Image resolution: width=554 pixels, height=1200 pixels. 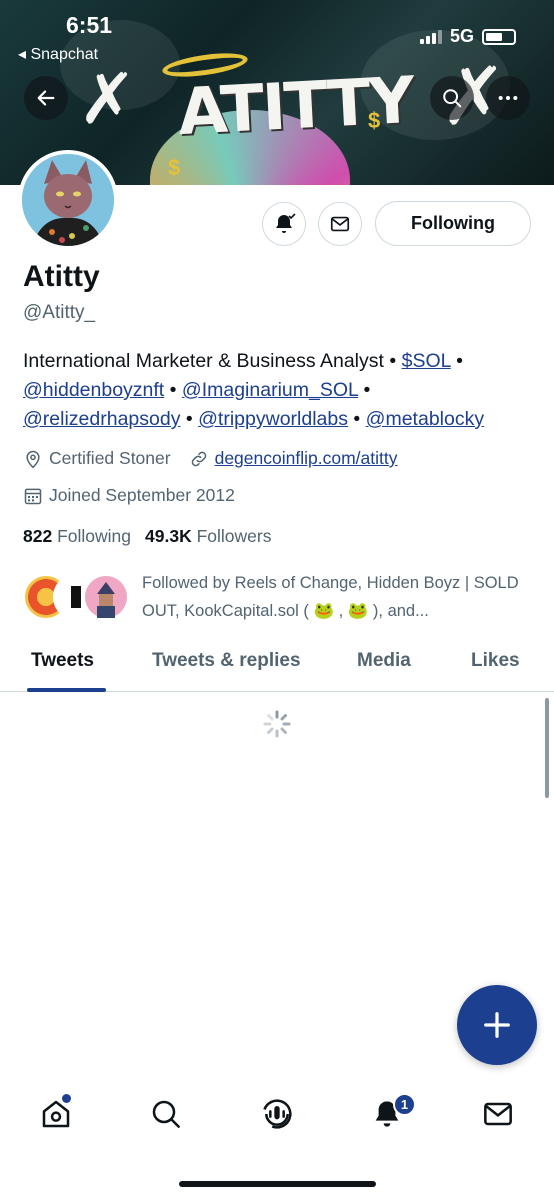 I want to click on bio-link-trippyworldlabs: @trippyworldlabs, so click(x=273, y=419).